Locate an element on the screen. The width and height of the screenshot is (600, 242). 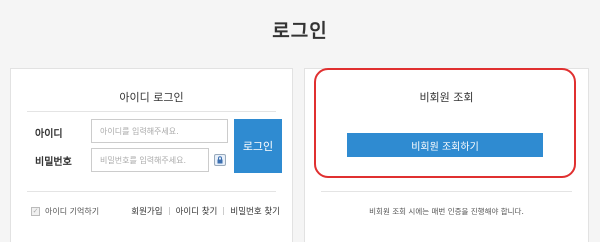
check-icon: ✓ is located at coordinates (35, 211).